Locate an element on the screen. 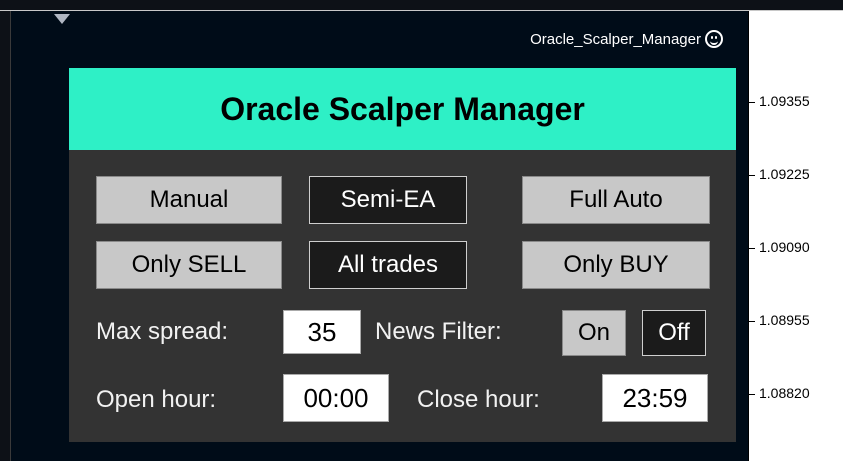 The image size is (843, 461). only-buy-button: Only BUY is located at coordinates (616, 265).